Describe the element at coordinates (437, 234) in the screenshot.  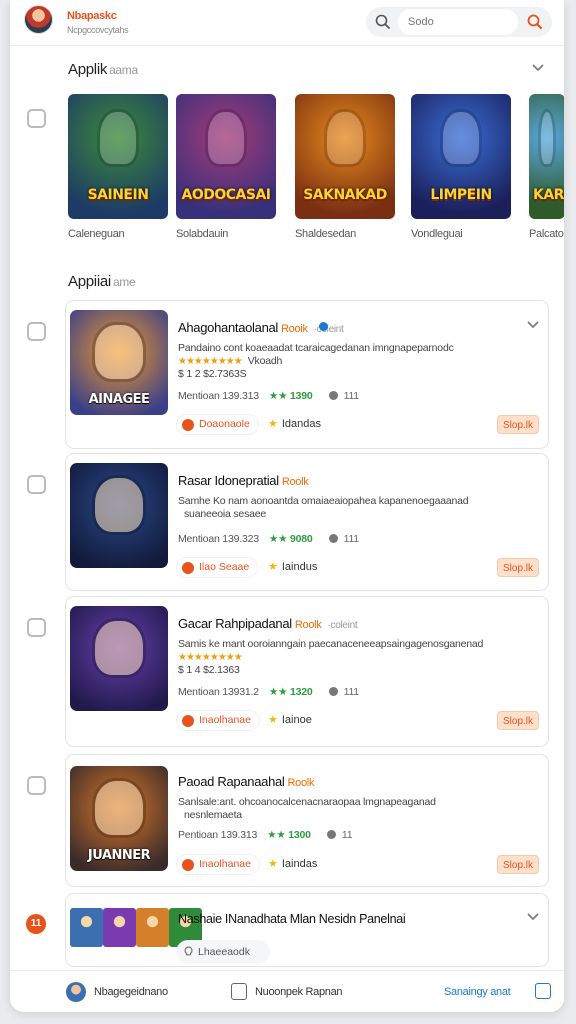
I see `featured-app-label: Vondleguai` at that location.